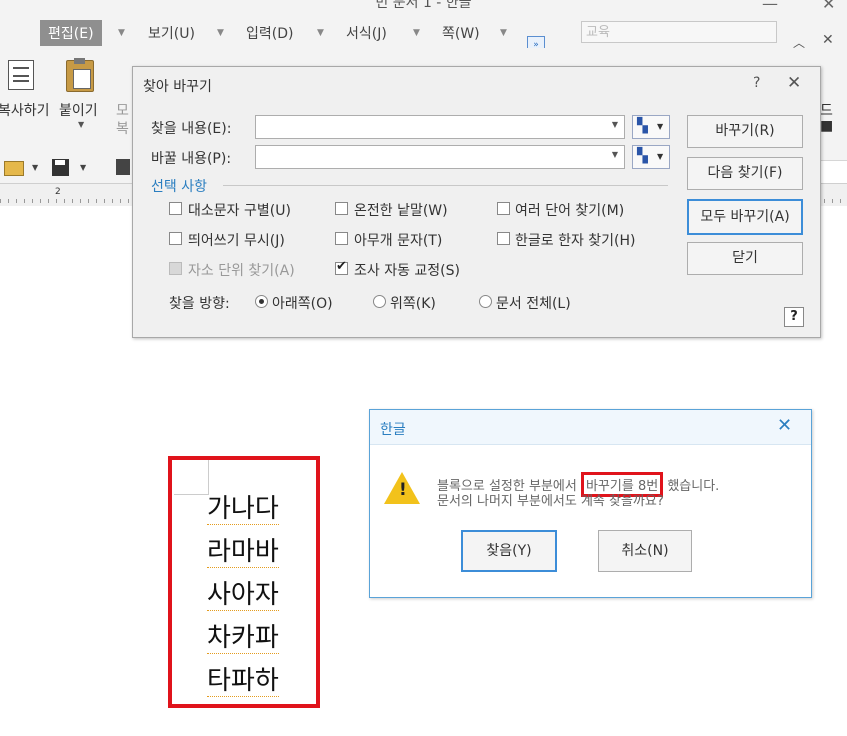 The height and width of the screenshot is (736, 847). I want to click on menu-format: 서식(J), so click(366, 33).